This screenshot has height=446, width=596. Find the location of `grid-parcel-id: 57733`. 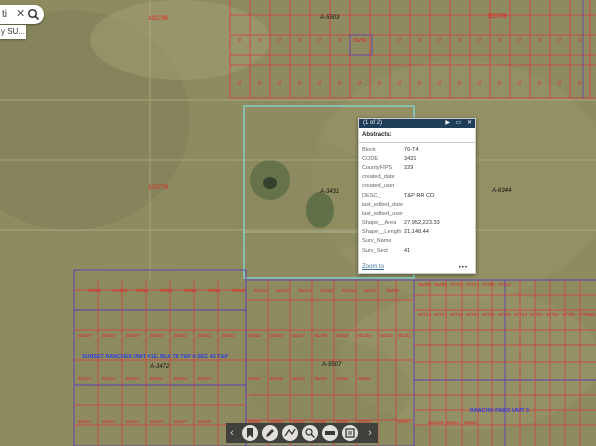

grid-parcel-id: 57733 is located at coordinates (536, 314).